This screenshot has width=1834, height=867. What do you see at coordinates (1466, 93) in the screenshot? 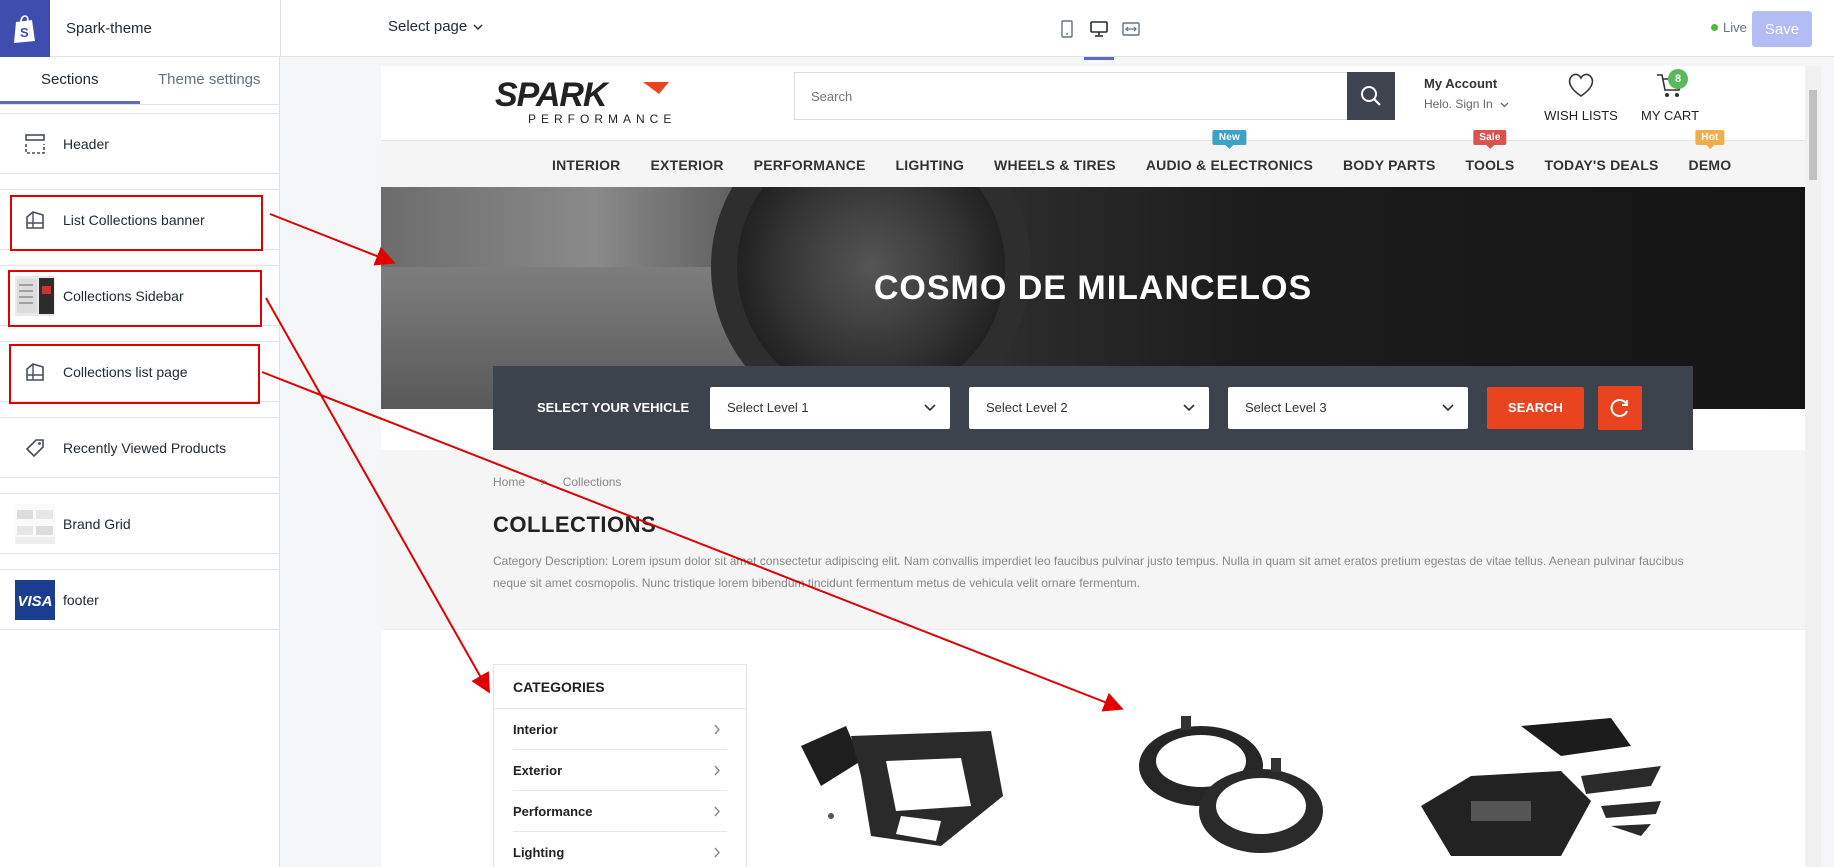
I see `account-menu: My Account Helo. Sign In` at bounding box center [1466, 93].